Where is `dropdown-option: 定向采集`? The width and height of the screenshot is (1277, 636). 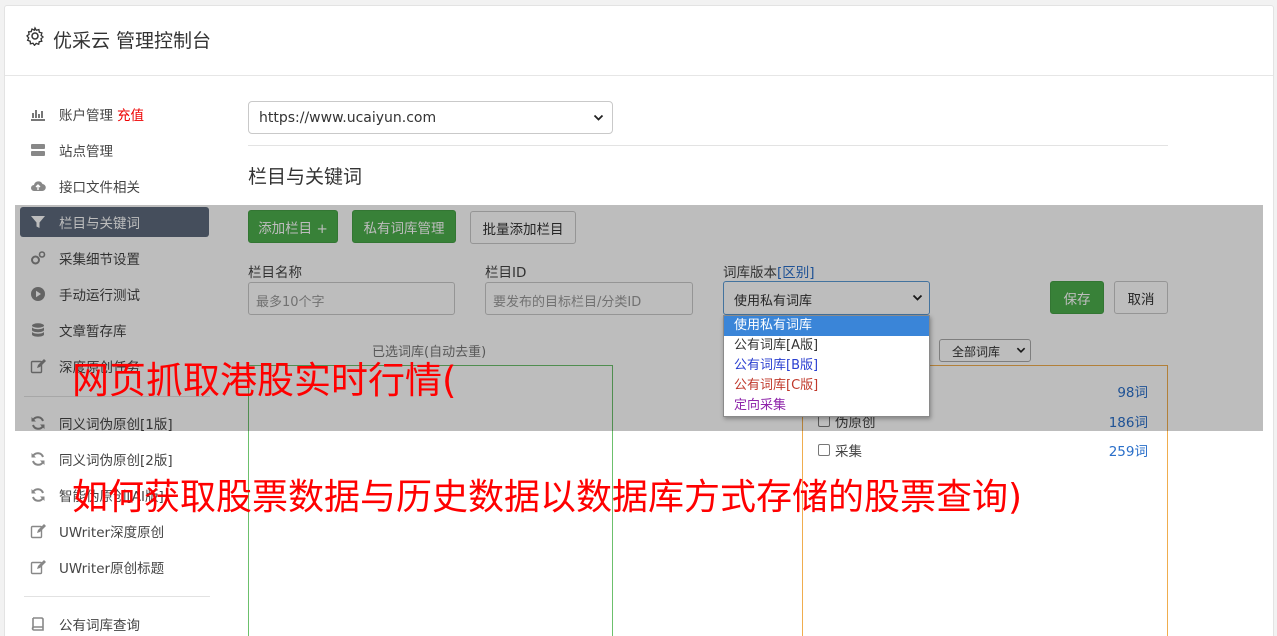 dropdown-option: 定向采集 is located at coordinates (826, 406).